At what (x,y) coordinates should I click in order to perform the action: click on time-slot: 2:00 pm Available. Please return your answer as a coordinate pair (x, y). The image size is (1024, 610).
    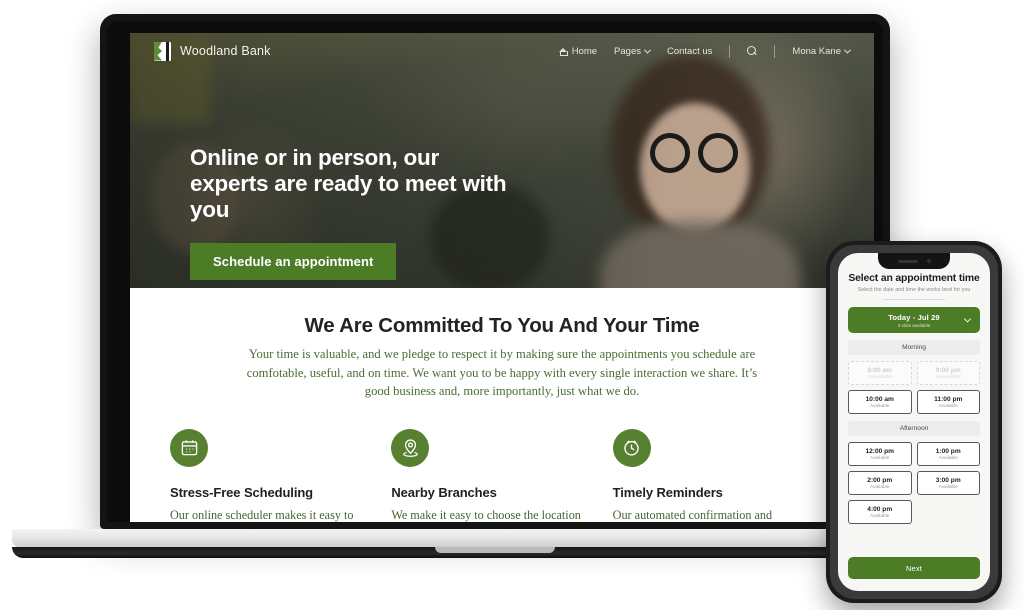
    Looking at the image, I should click on (880, 483).